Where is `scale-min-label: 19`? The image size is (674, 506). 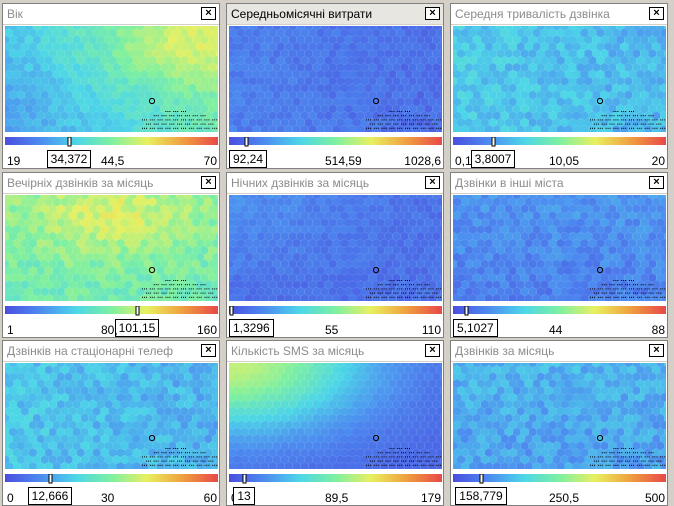
scale-min-label: 19 is located at coordinates (14, 161).